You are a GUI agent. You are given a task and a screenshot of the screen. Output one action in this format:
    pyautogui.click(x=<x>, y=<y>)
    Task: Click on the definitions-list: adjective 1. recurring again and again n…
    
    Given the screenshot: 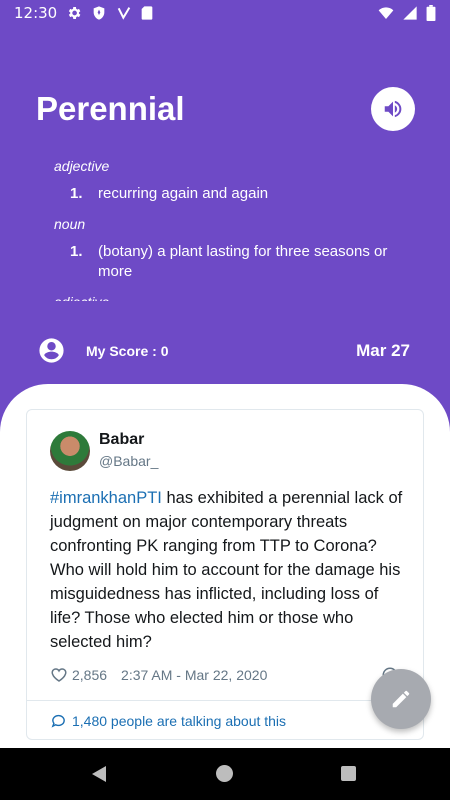 What is the action you would take?
    pyautogui.click(x=234, y=229)
    